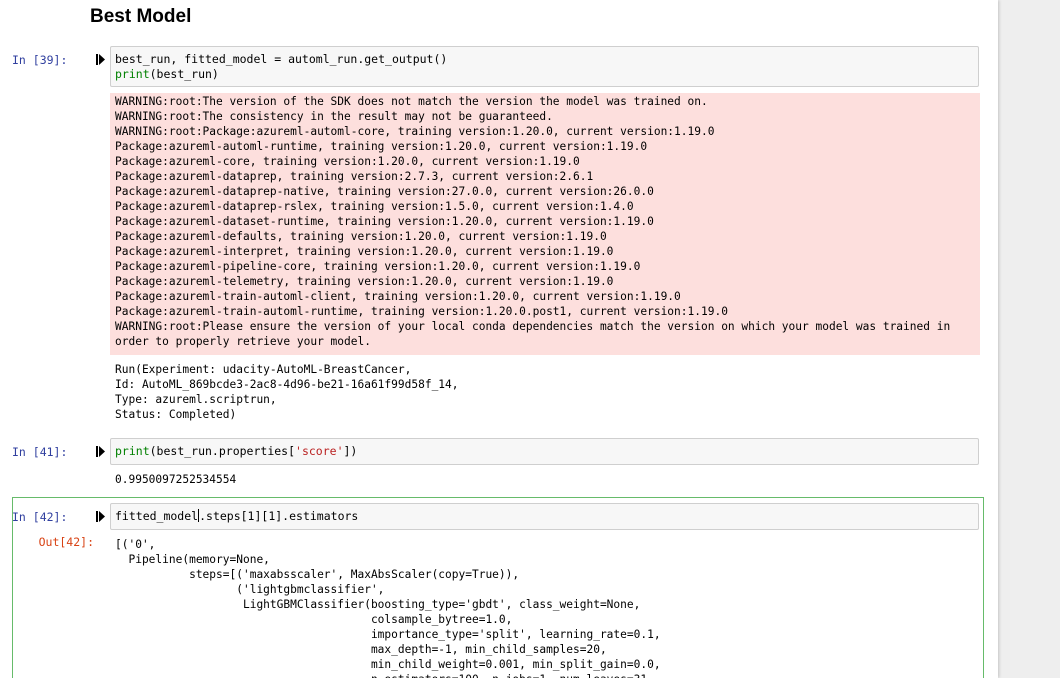 The height and width of the screenshot is (678, 1060). What do you see at coordinates (176, 479) in the screenshot?
I see `stdout-output: 0.9950097252534554` at bounding box center [176, 479].